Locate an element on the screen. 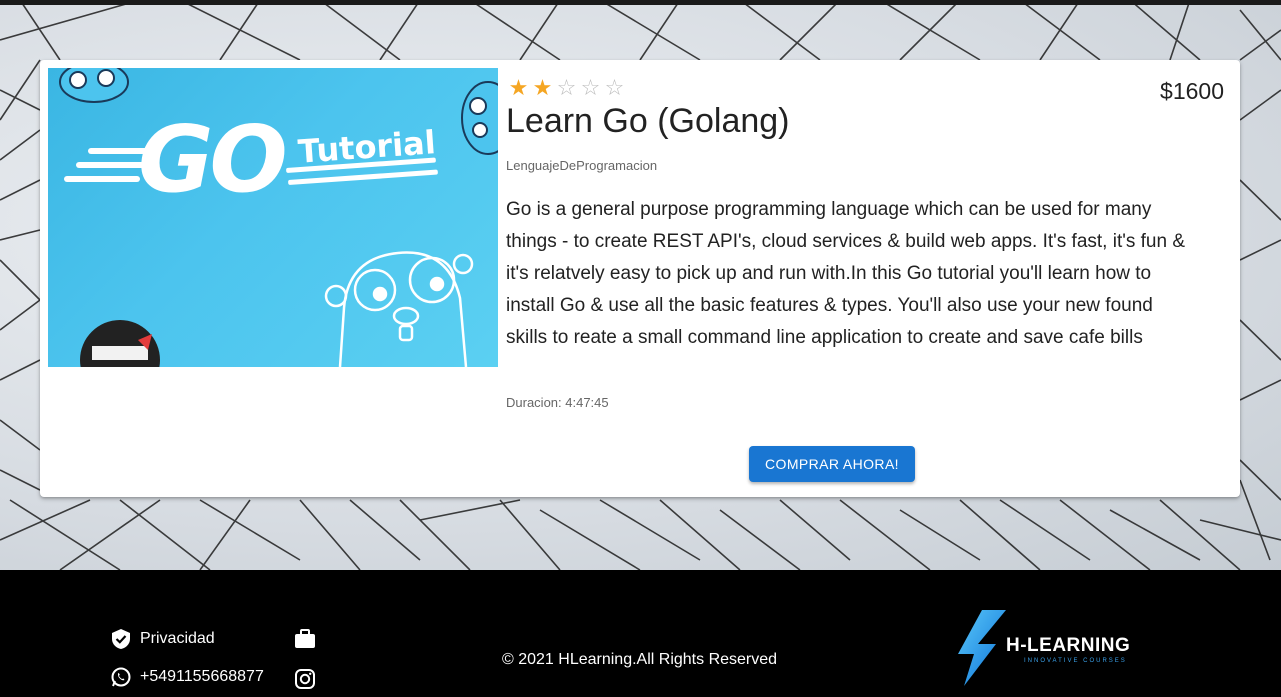 The image size is (1281, 697). instagram-link is located at coordinates (305, 679).